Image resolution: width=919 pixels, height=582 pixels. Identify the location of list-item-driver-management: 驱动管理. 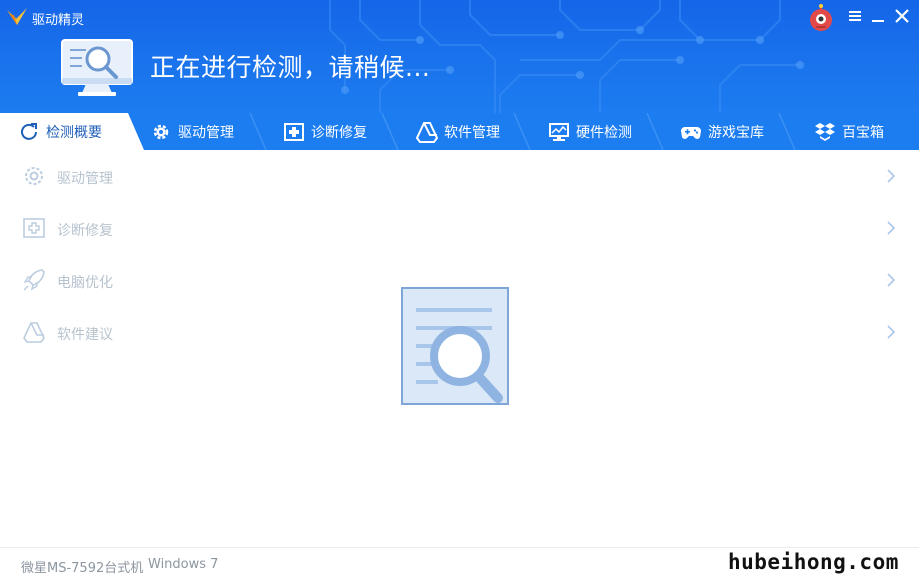
(459, 176).